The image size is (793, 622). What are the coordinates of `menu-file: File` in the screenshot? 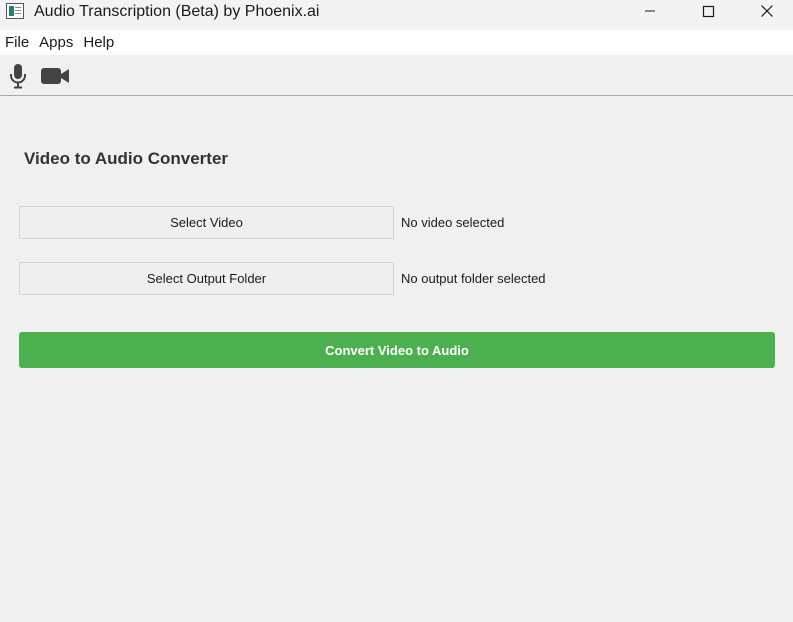 It's located at (17, 42).